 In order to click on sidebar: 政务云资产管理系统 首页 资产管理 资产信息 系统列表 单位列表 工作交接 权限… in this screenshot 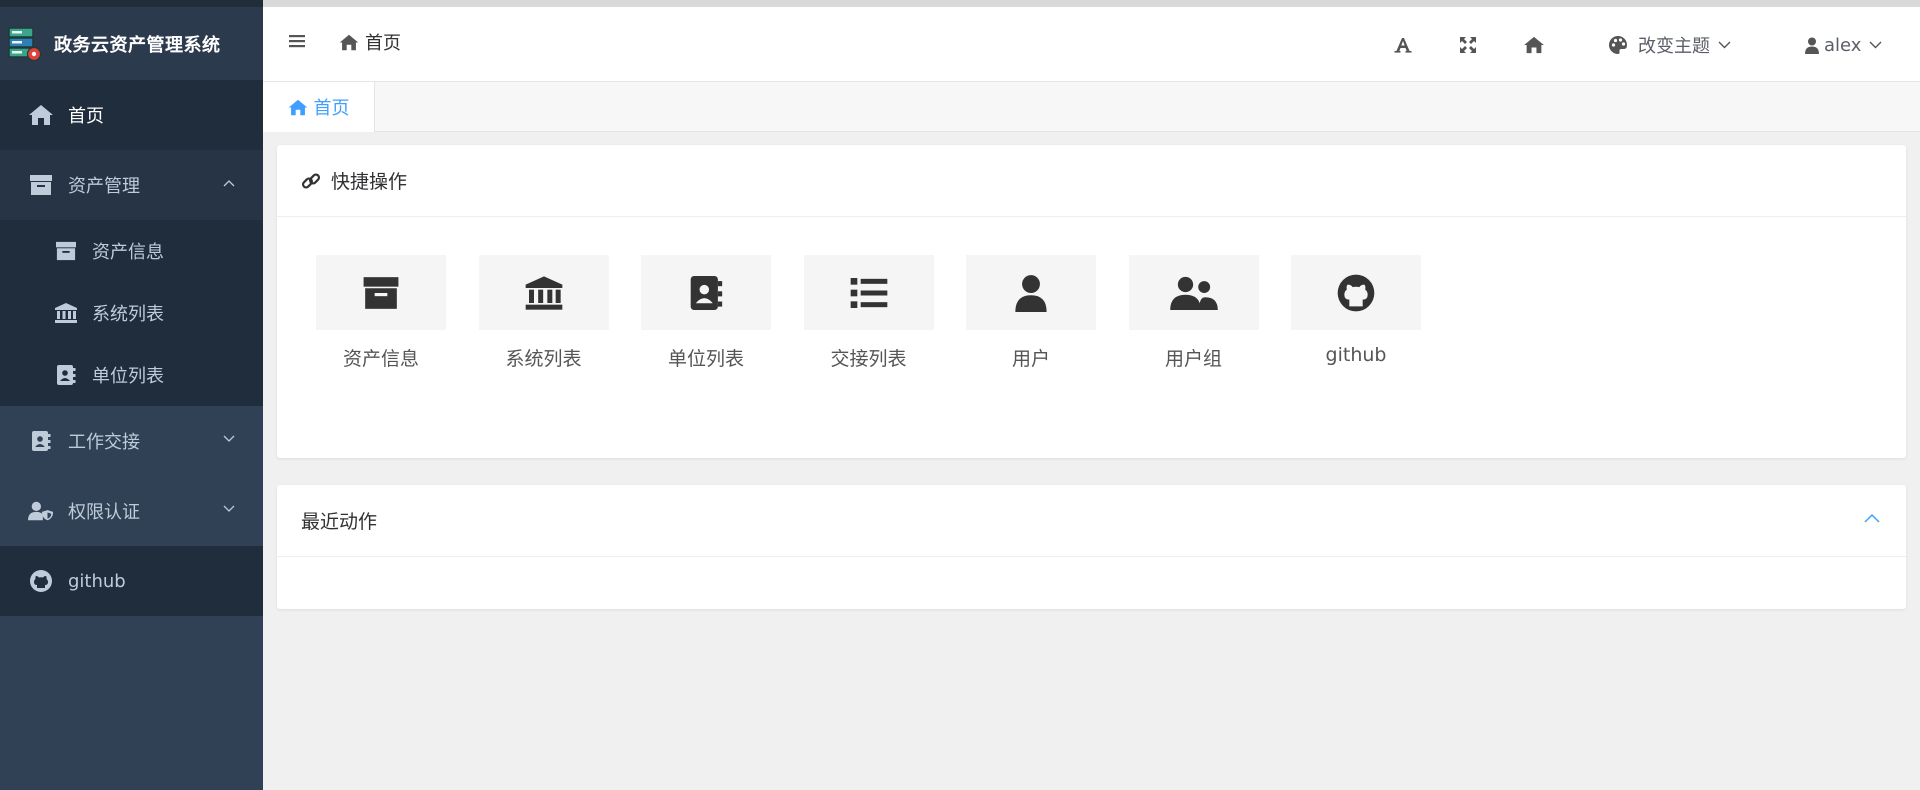, I will do `click(131, 395)`.